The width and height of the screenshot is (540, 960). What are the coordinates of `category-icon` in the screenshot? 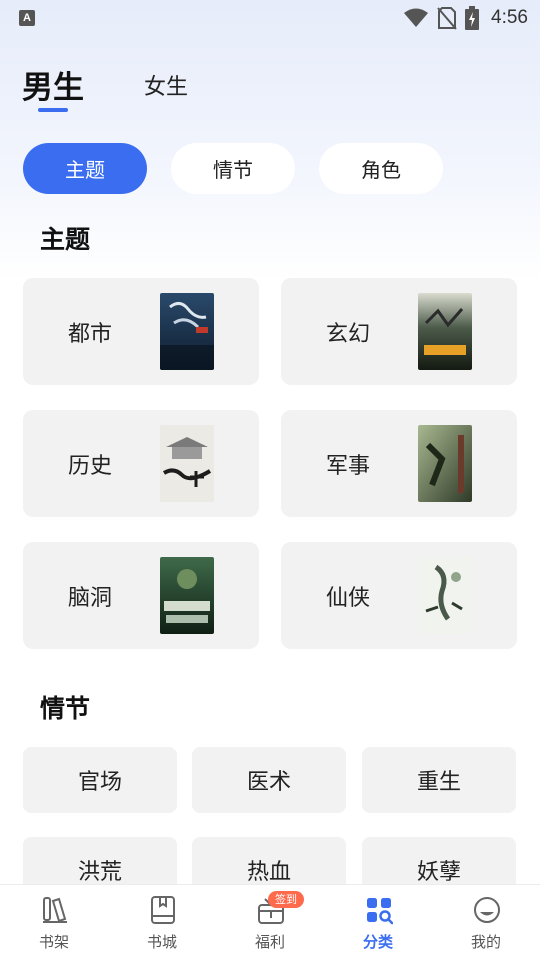 It's located at (380, 911).